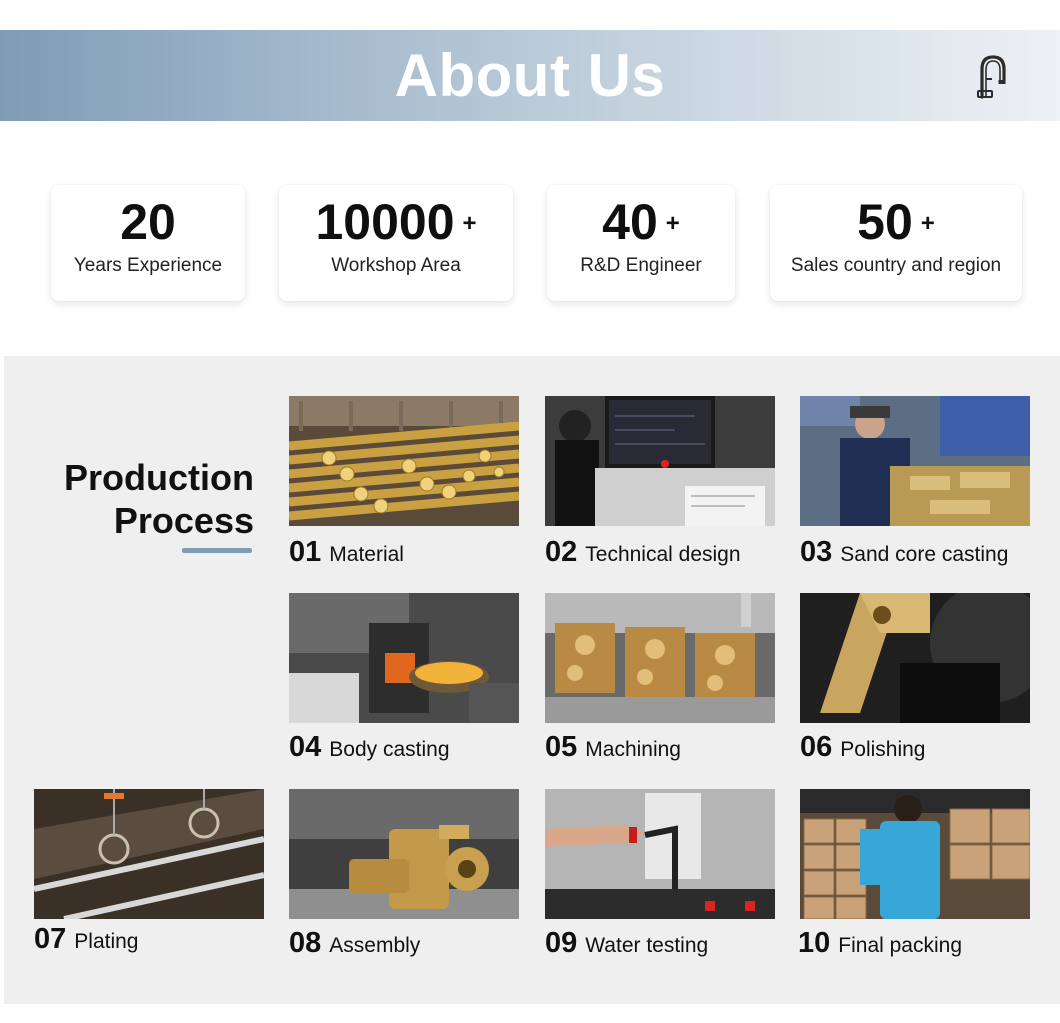 The width and height of the screenshot is (1060, 1023). What do you see at coordinates (389, 749) in the screenshot?
I see `step-label: Body casting` at bounding box center [389, 749].